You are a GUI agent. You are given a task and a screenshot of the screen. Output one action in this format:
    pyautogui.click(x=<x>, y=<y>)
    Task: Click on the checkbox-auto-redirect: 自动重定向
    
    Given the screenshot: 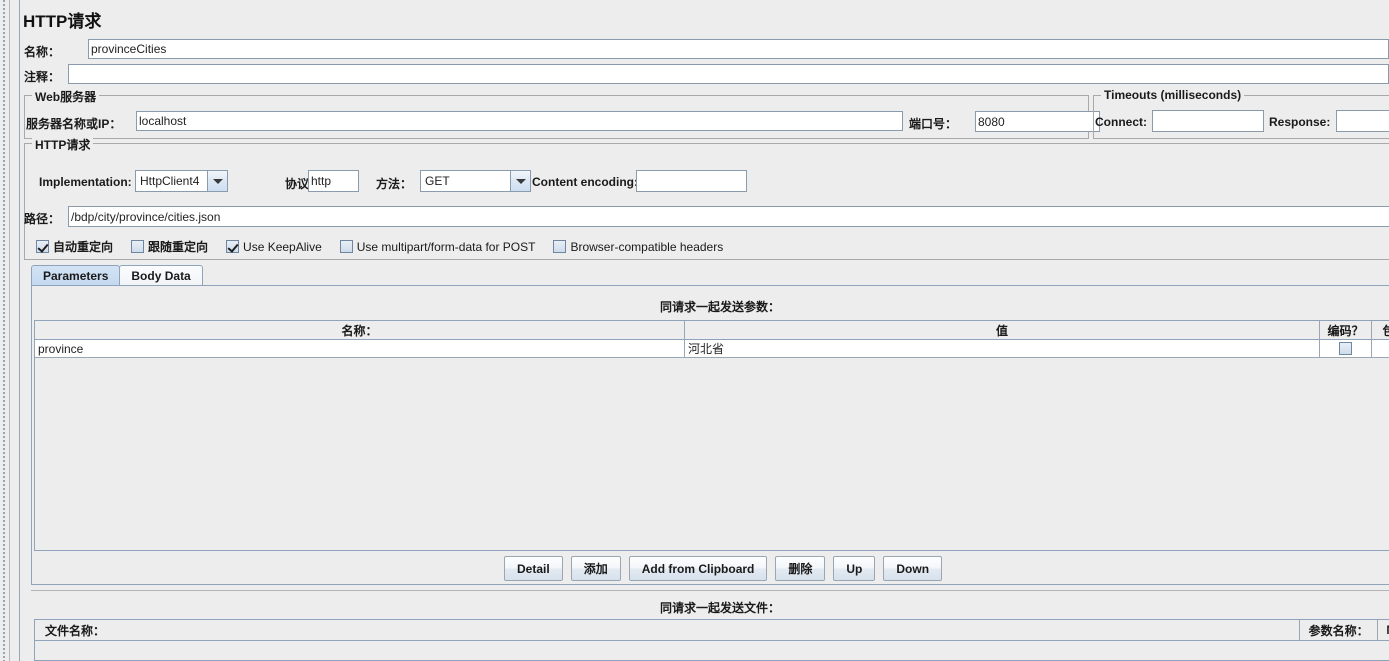 What is the action you would take?
    pyautogui.click(x=74, y=246)
    